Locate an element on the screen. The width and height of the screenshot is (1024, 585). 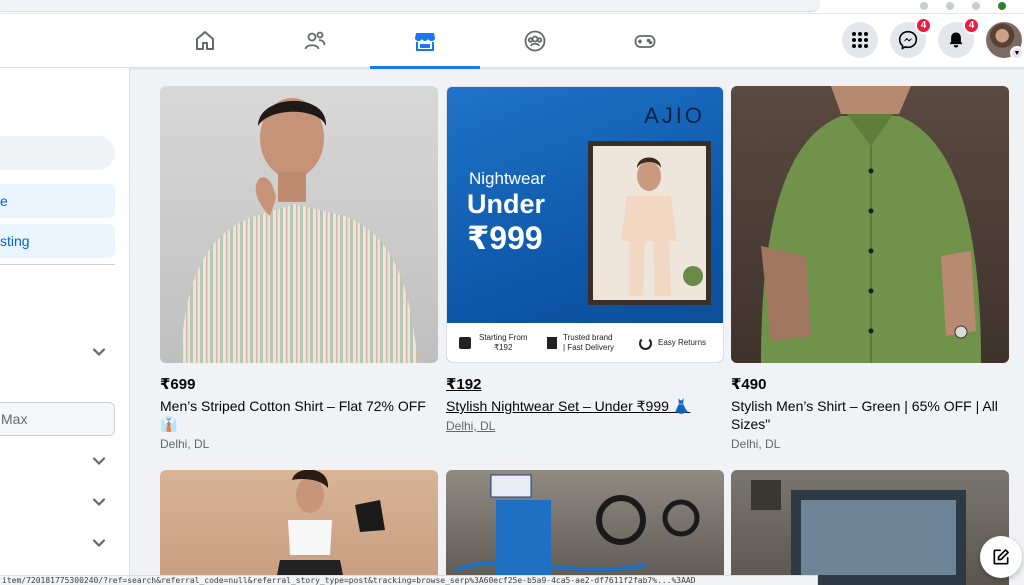
top-header: 4 4 ▼ is located at coordinates (512, 41).